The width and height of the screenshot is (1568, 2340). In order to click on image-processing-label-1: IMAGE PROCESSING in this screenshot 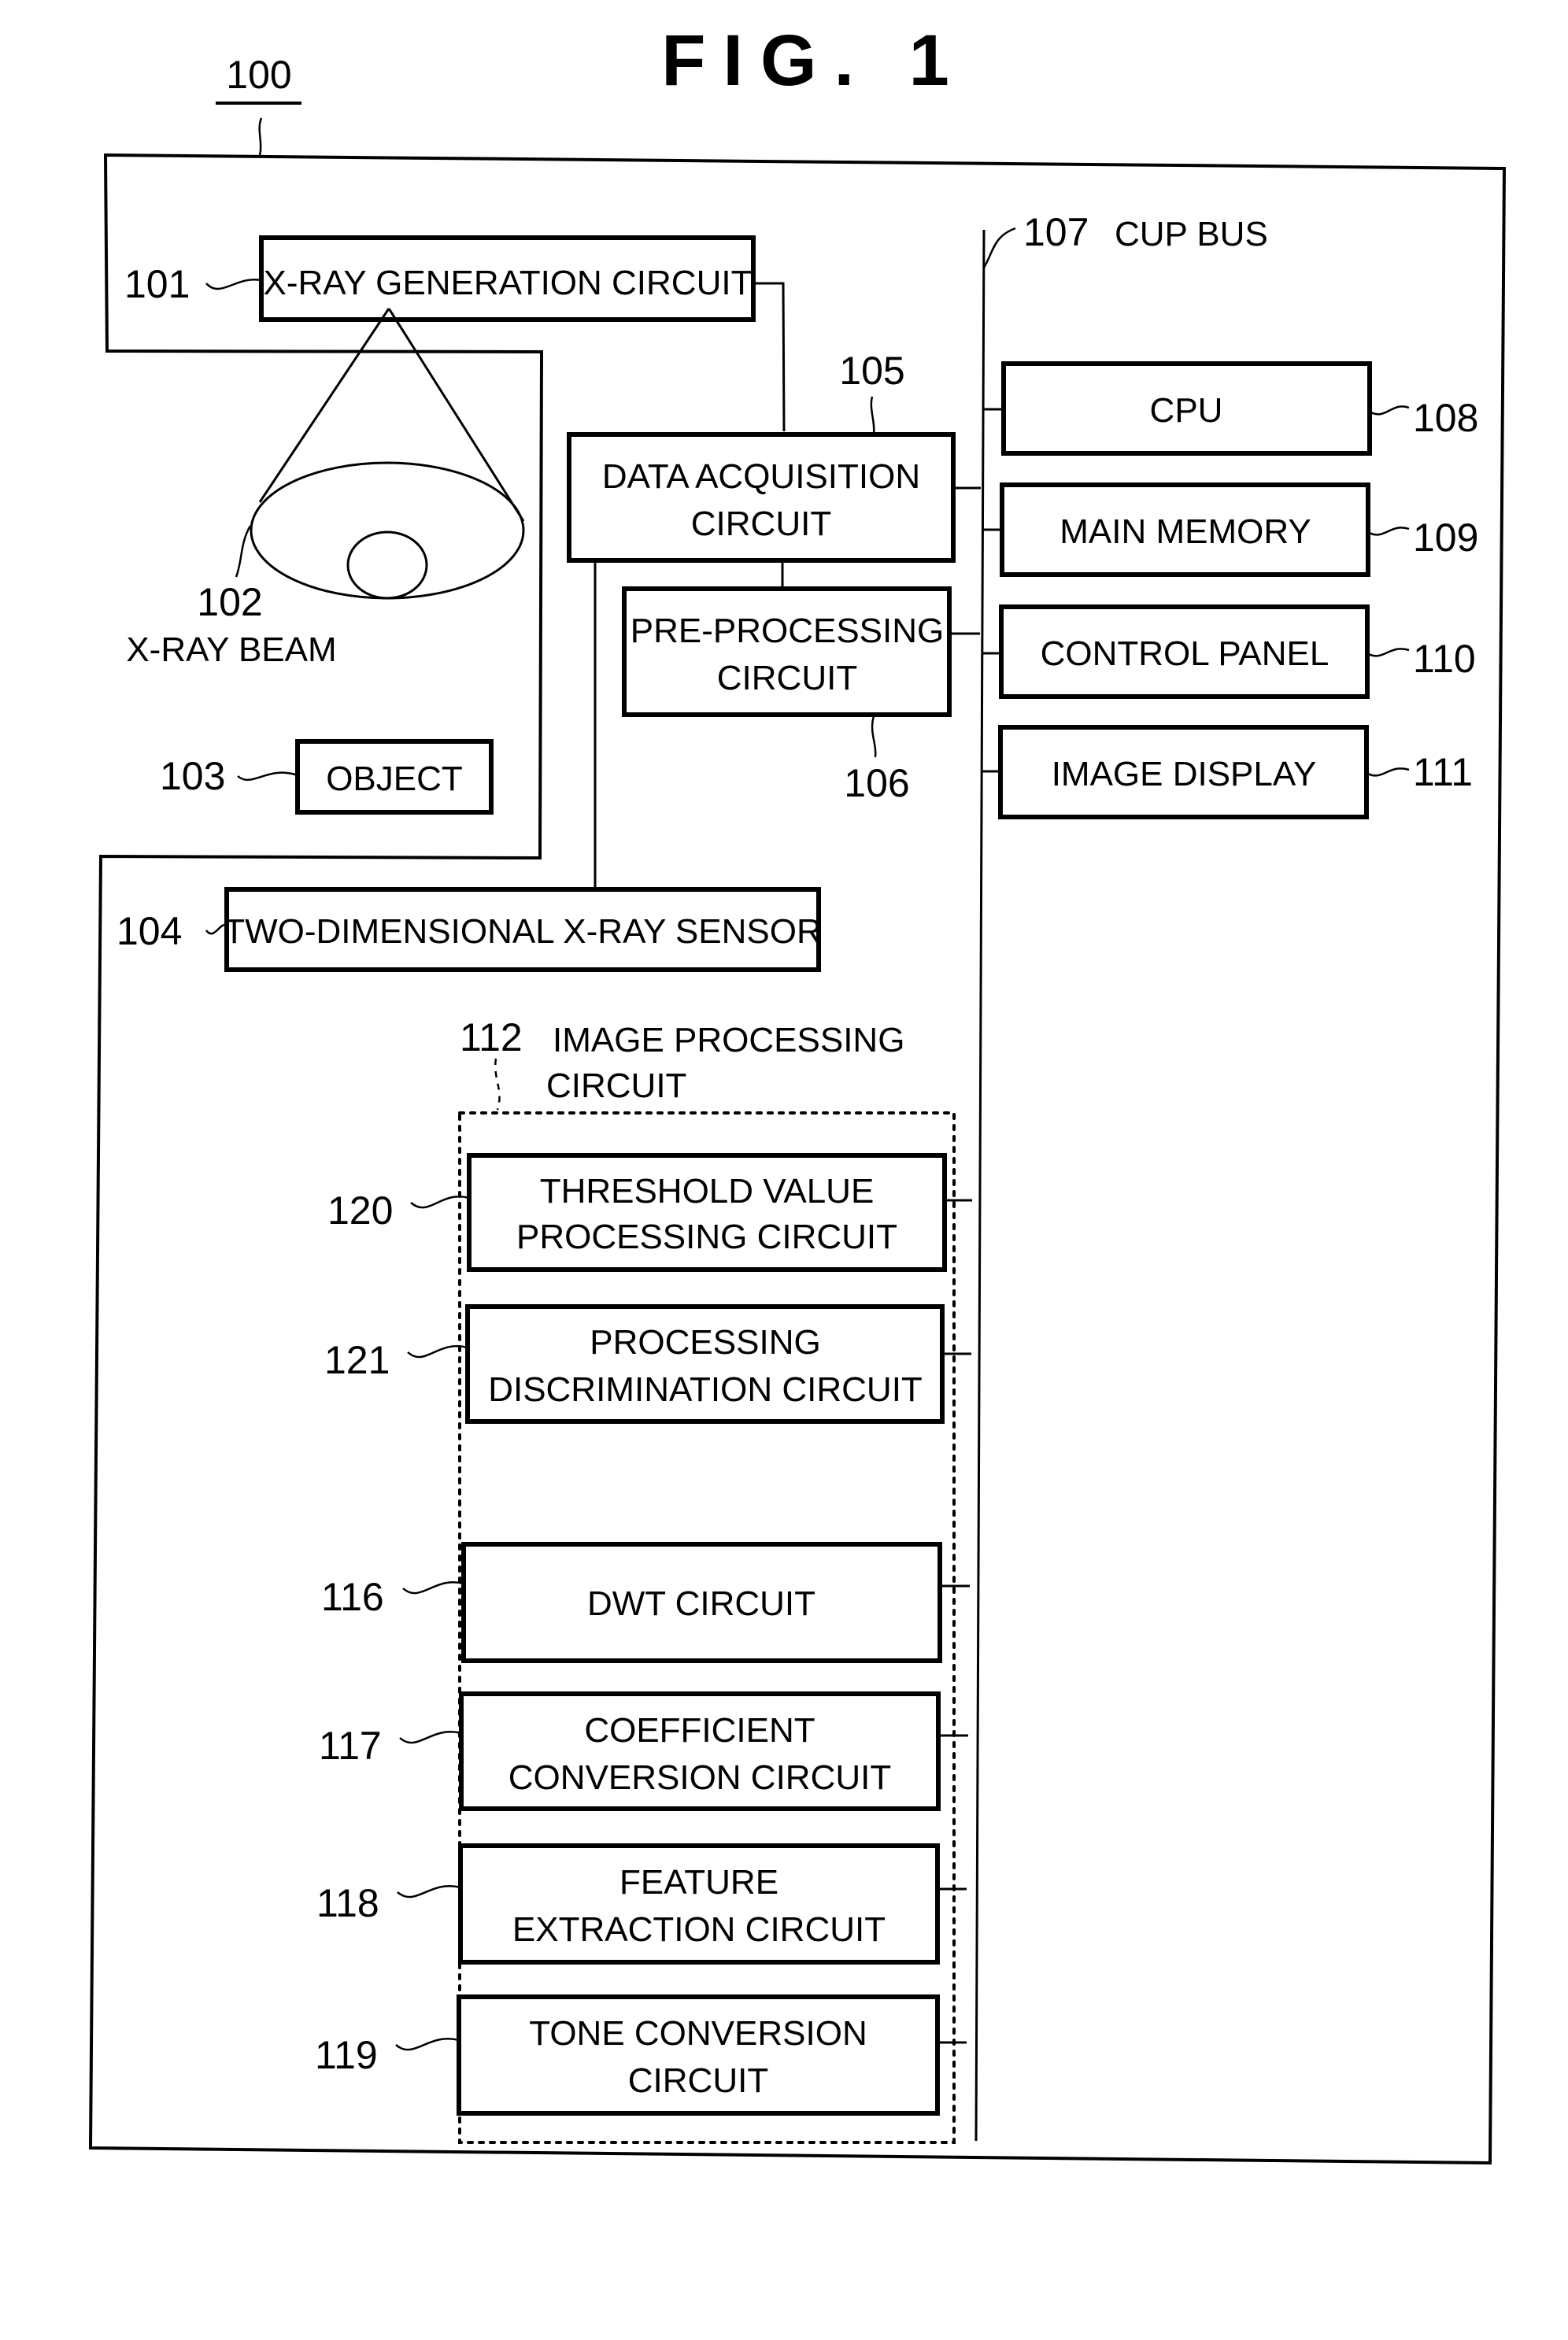, I will do `click(728, 1040)`.